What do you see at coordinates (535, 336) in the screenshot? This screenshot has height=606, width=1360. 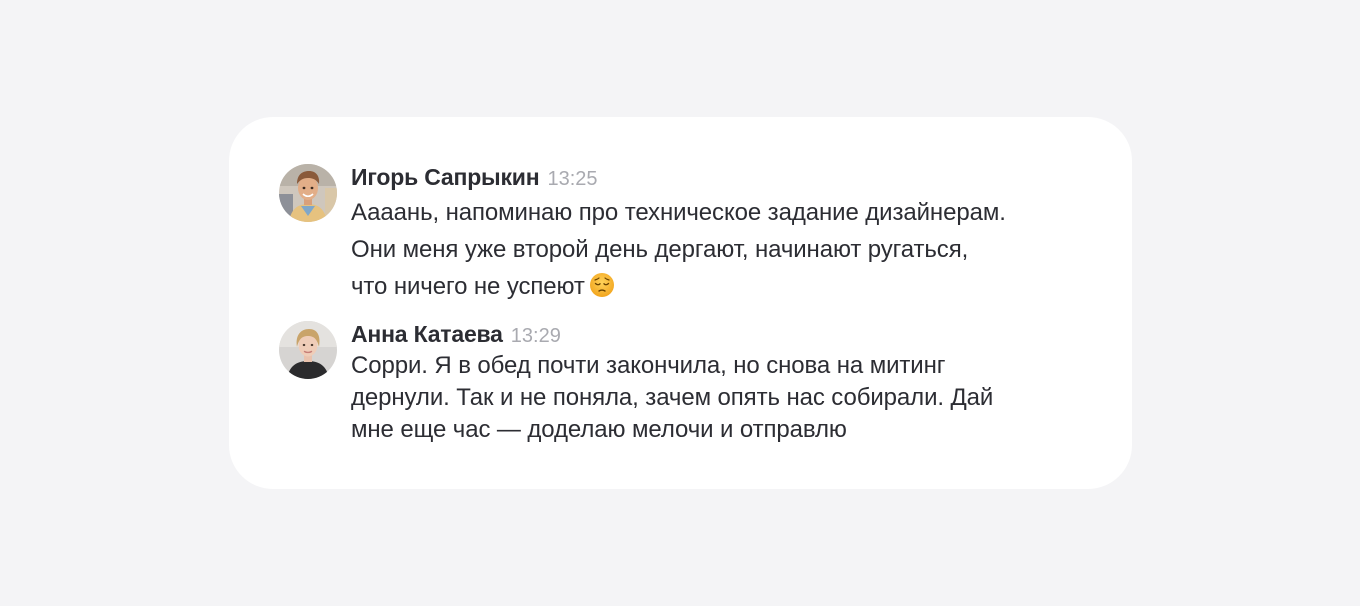 I see `message-time: 13:29` at bounding box center [535, 336].